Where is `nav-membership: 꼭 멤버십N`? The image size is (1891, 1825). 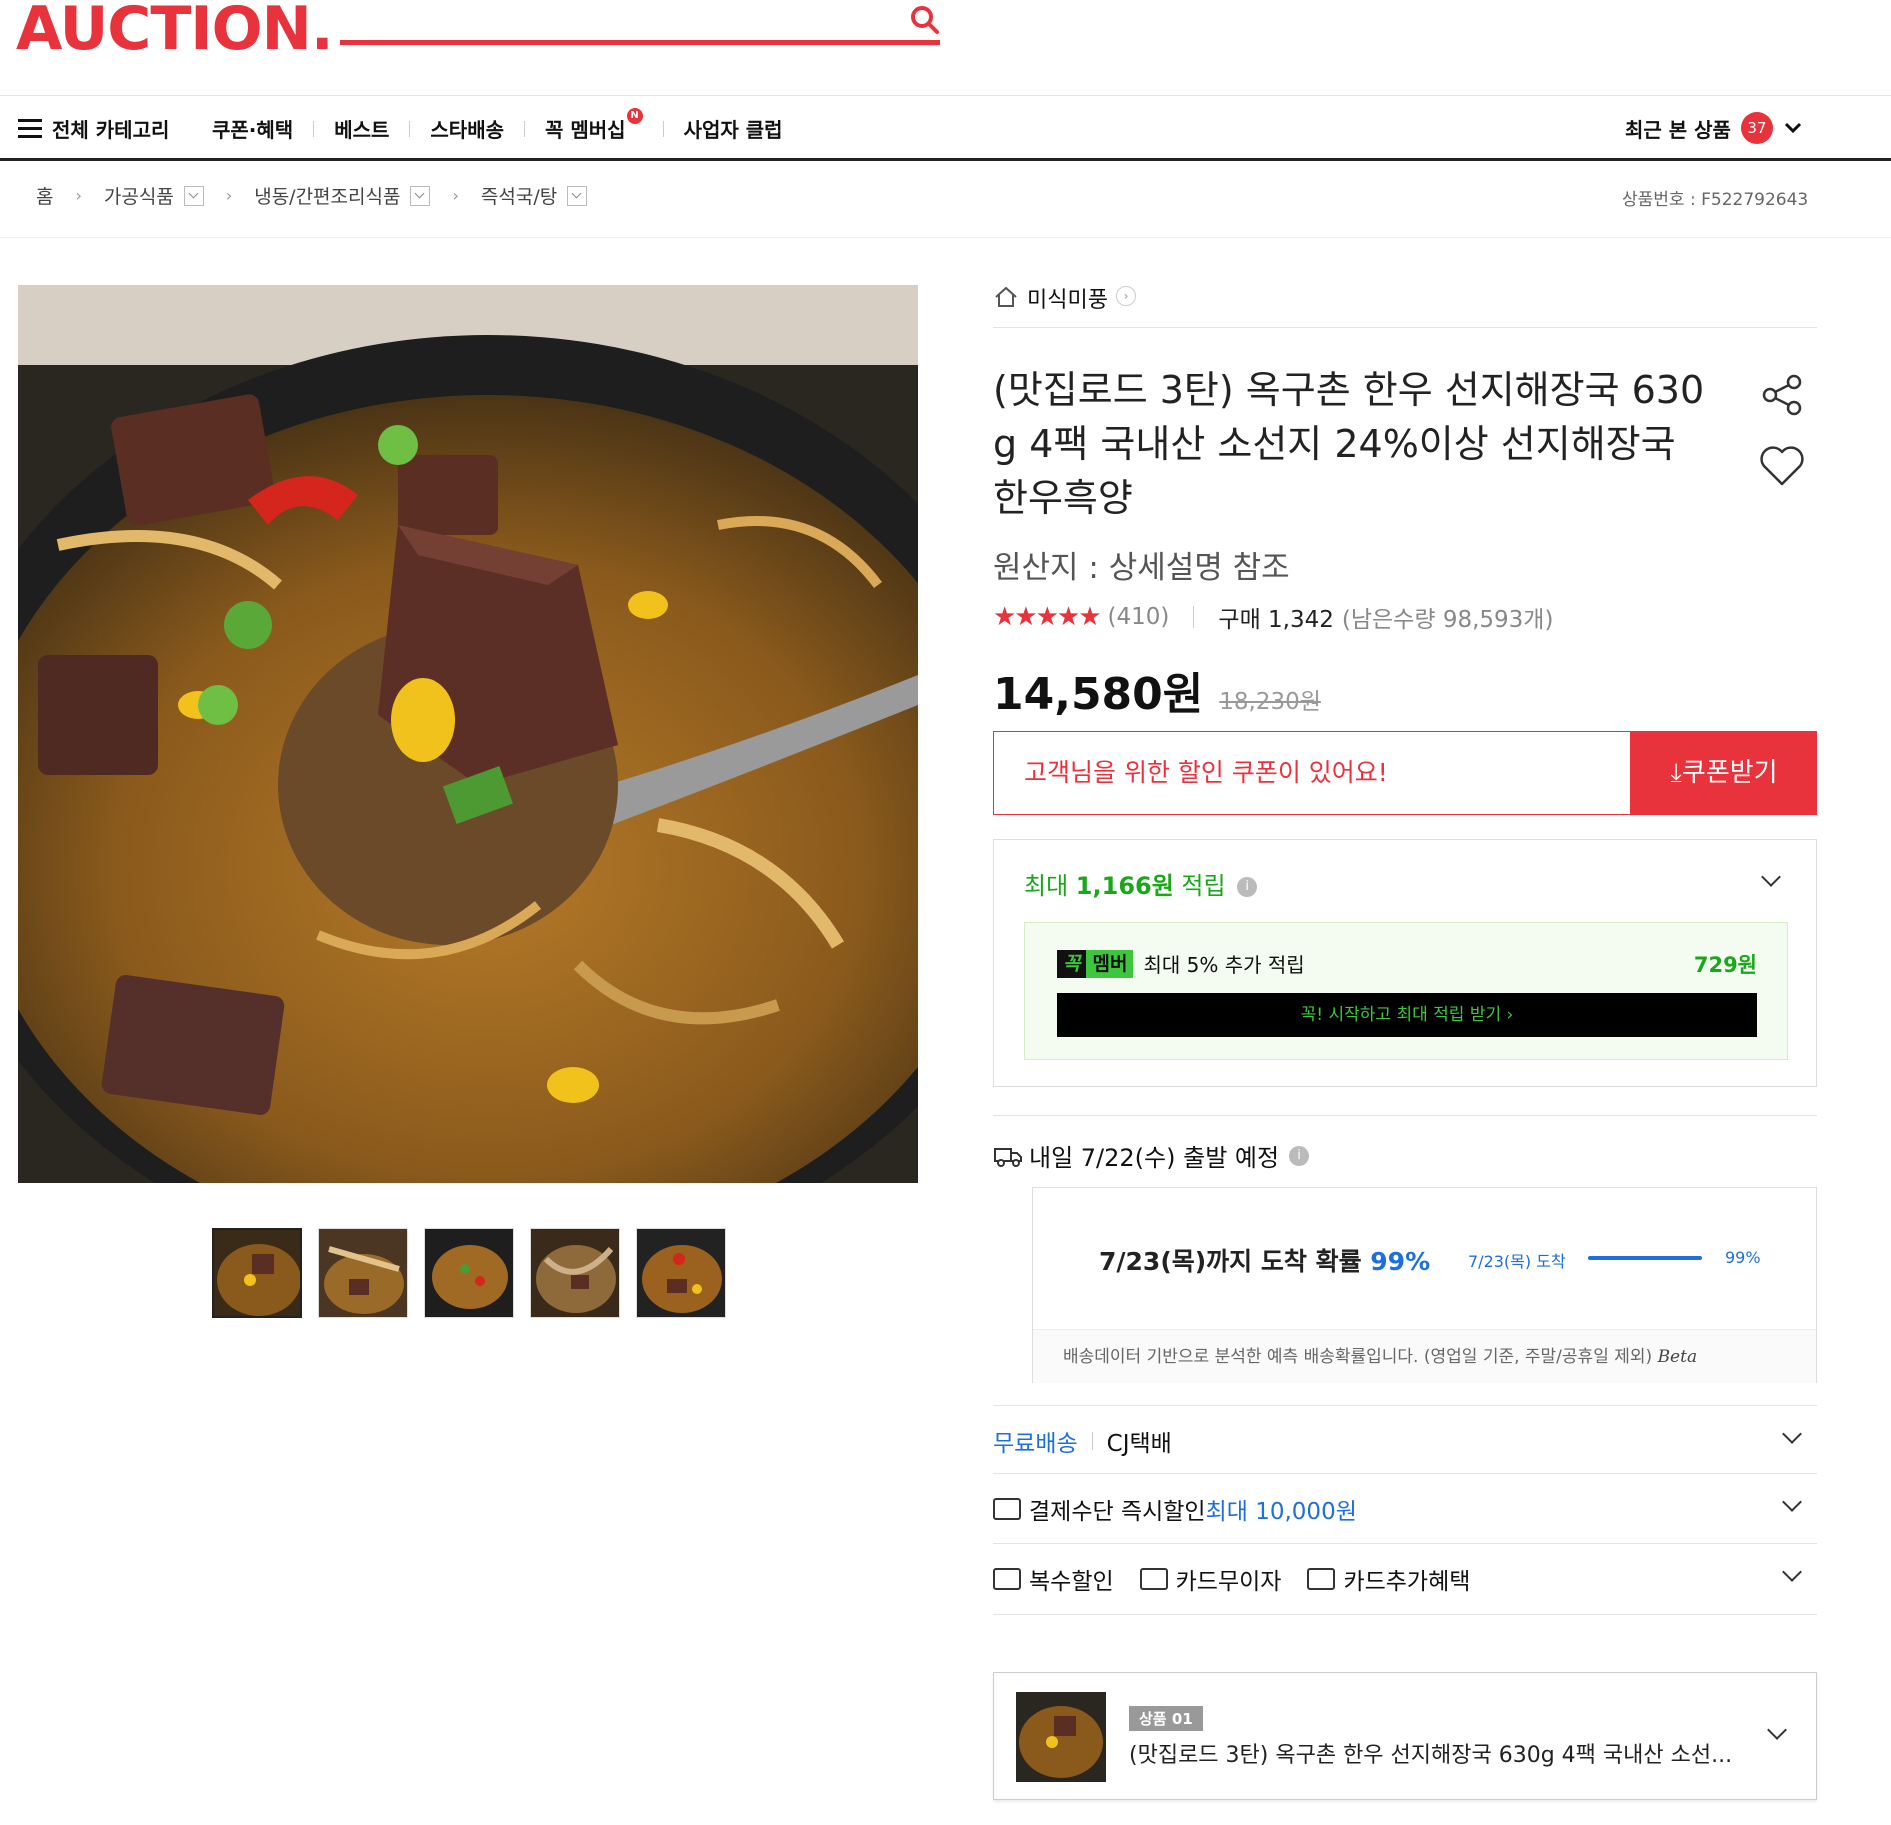
nav-membership: 꼭 멤버십N is located at coordinates (594, 125).